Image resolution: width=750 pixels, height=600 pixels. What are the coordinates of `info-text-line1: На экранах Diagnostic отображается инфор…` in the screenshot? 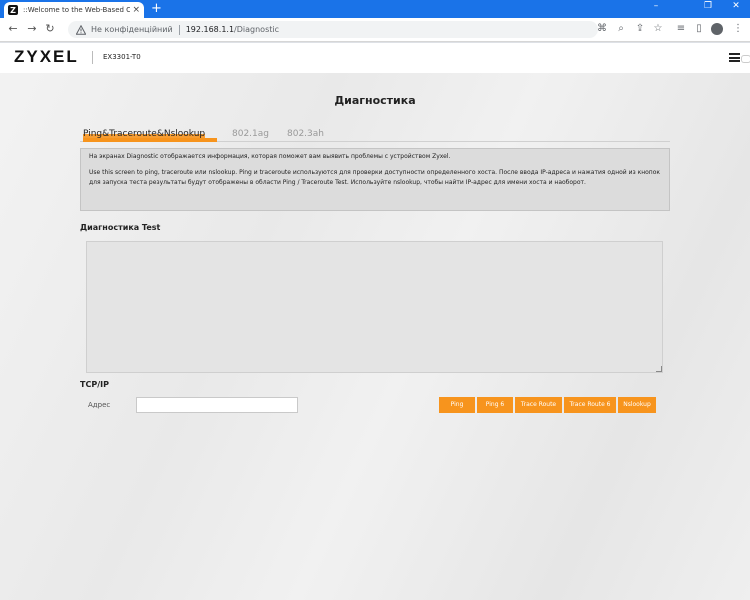 It's located at (270, 156).